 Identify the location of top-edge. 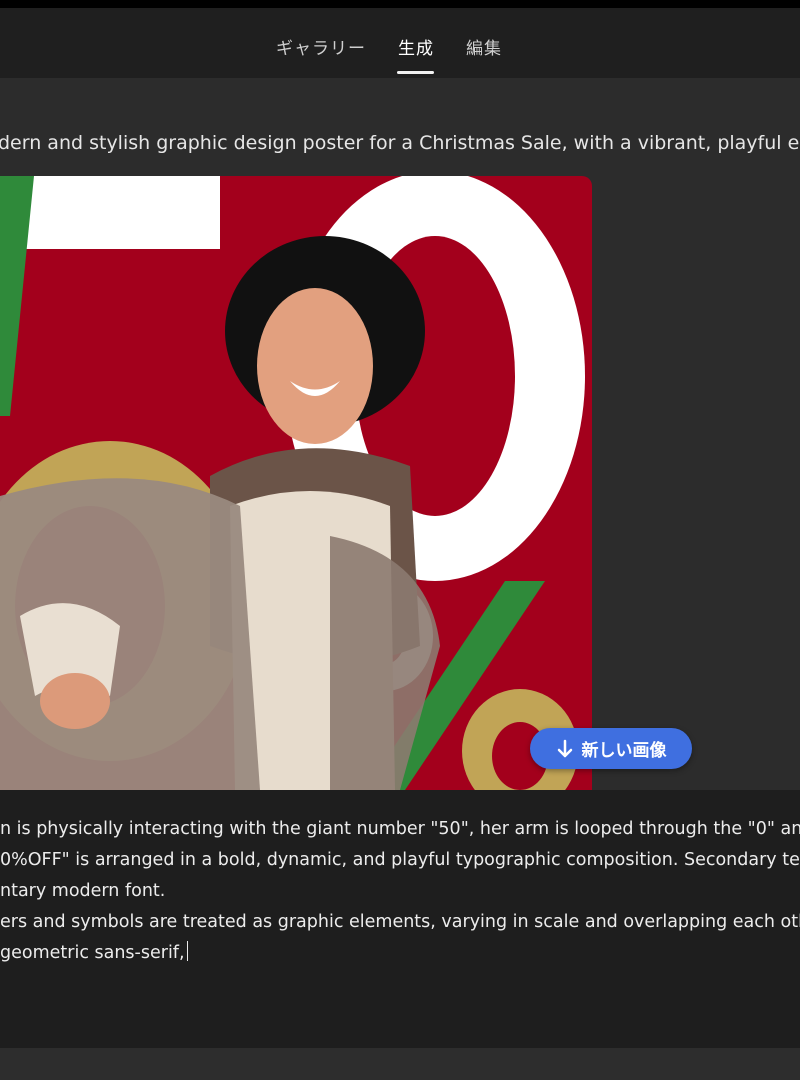
(400, 4).